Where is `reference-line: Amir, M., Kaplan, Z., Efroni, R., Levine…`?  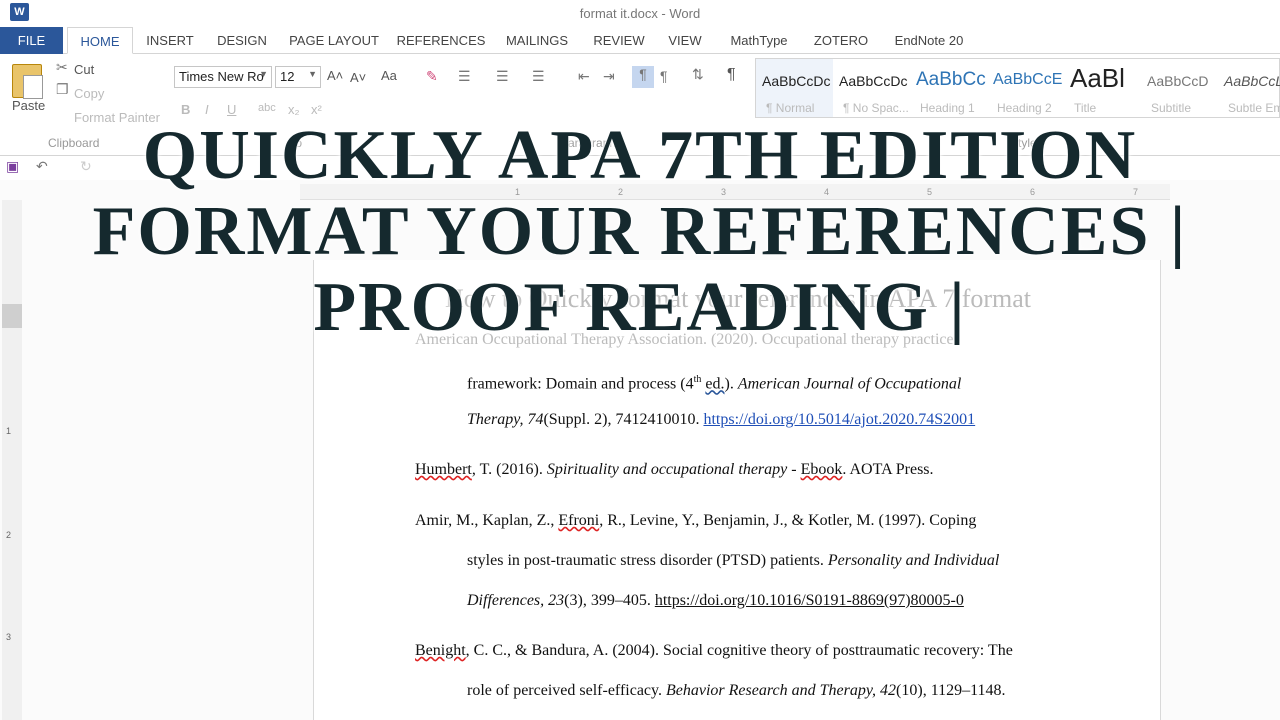
reference-line: Amir, M., Kaplan, Z., Efroni, R., Levine… is located at coordinates (695, 521).